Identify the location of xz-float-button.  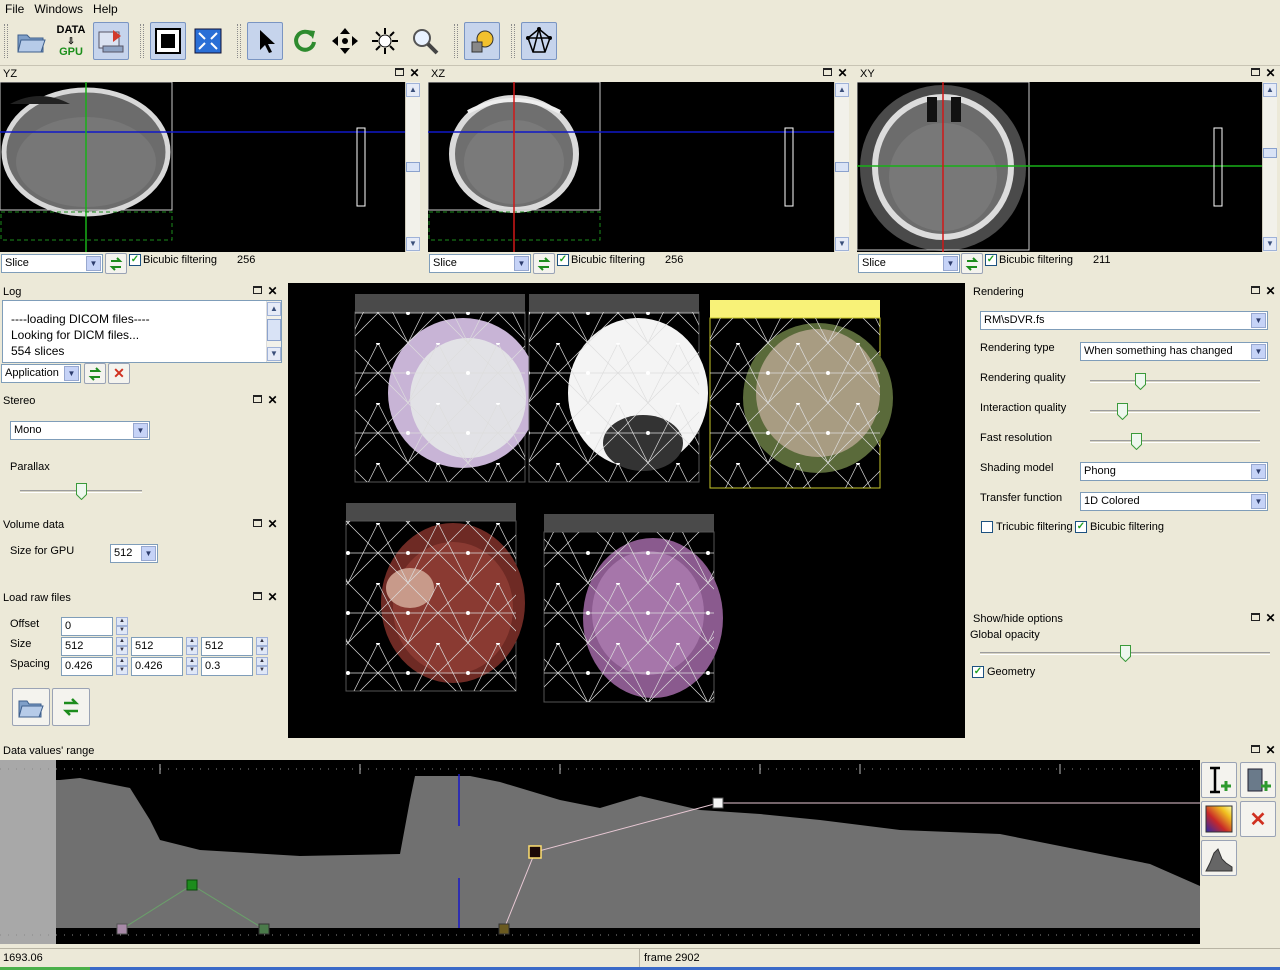
(827, 73).